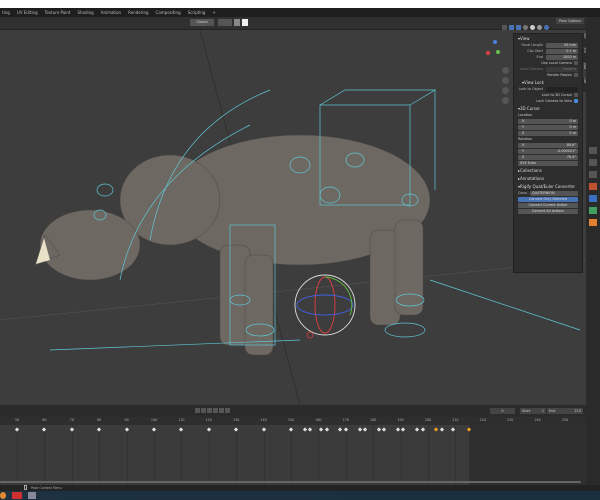  Describe the element at coordinates (455, 420) in the screenshot. I see `frame-tick-label: 210` at that location.